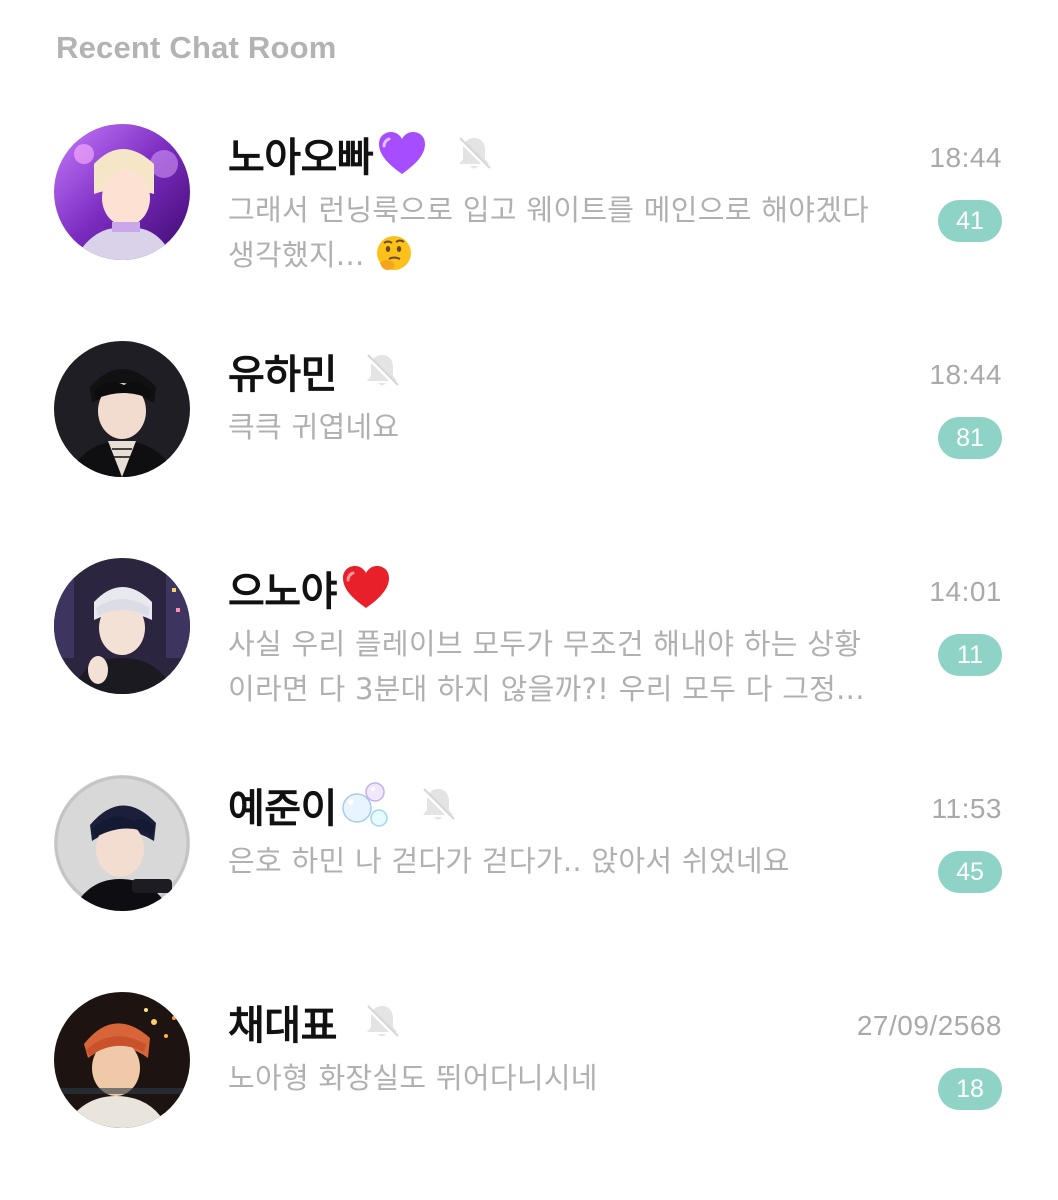  What do you see at coordinates (282, 592) in the screenshot?
I see `contact-name: 으노야` at bounding box center [282, 592].